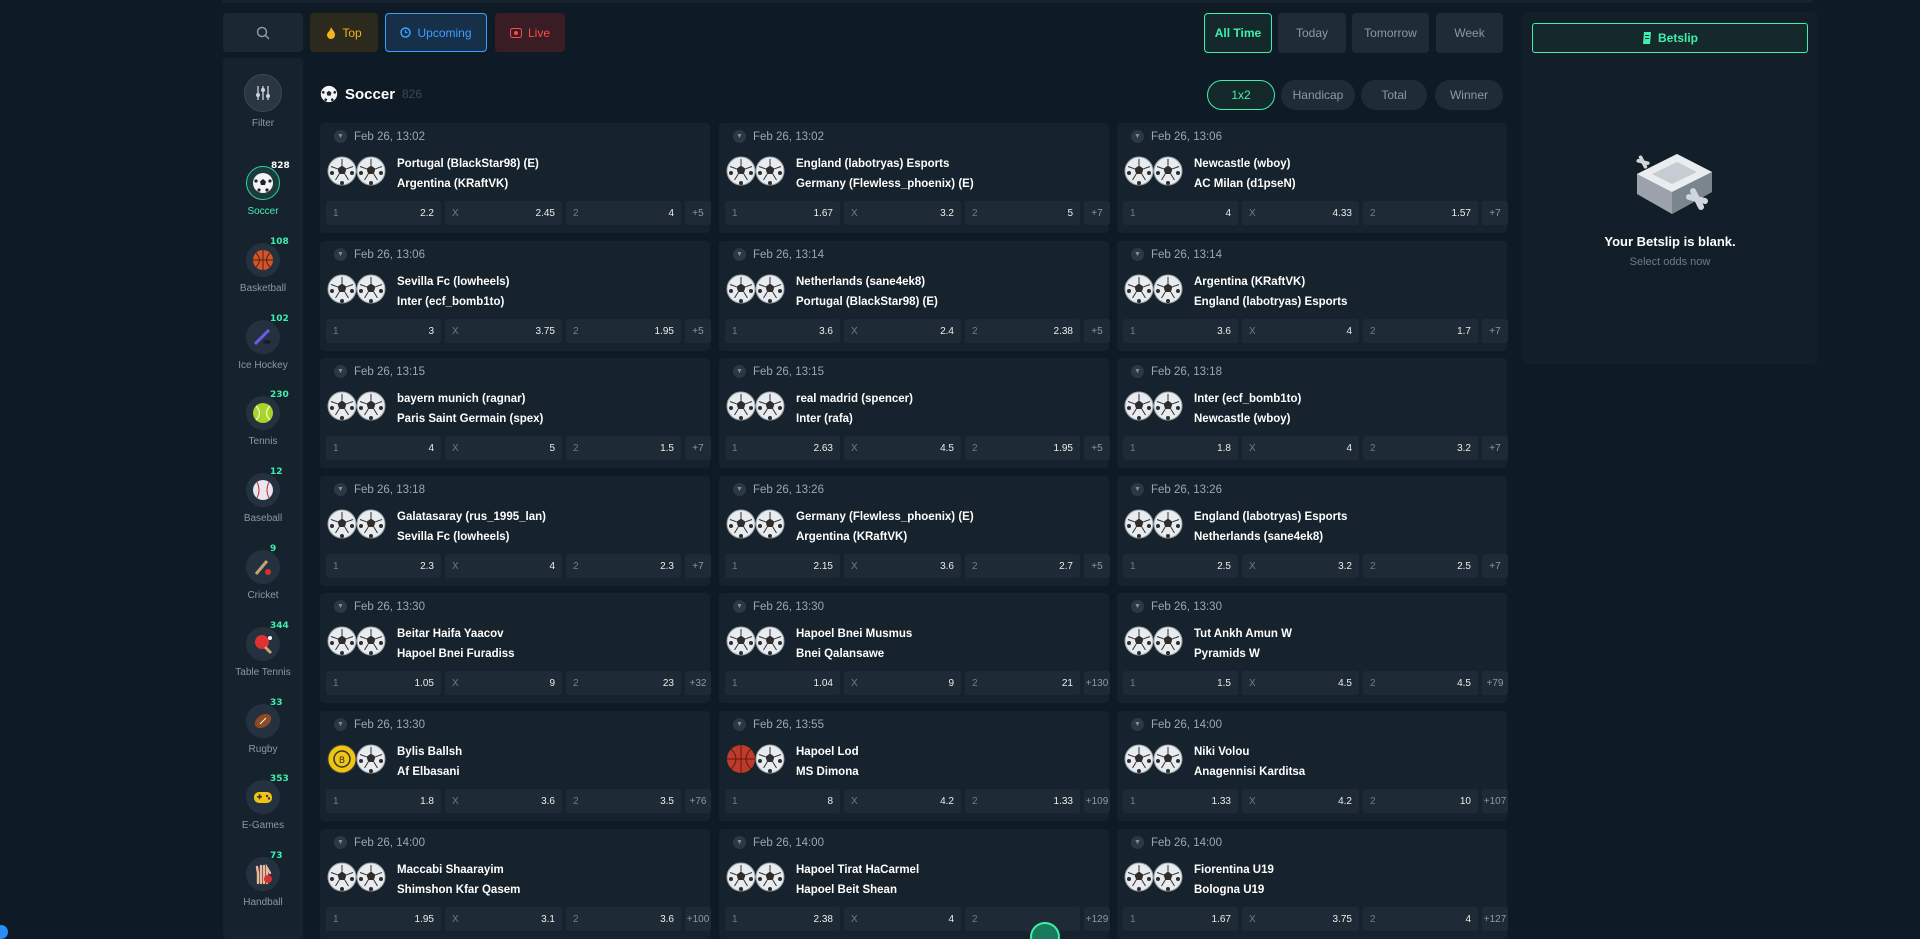 The height and width of the screenshot is (939, 1920). What do you see at coordinates (1394, 95) in the screenshot?
I see `market-total-tab: Total` at bounding box center [1394, 95].